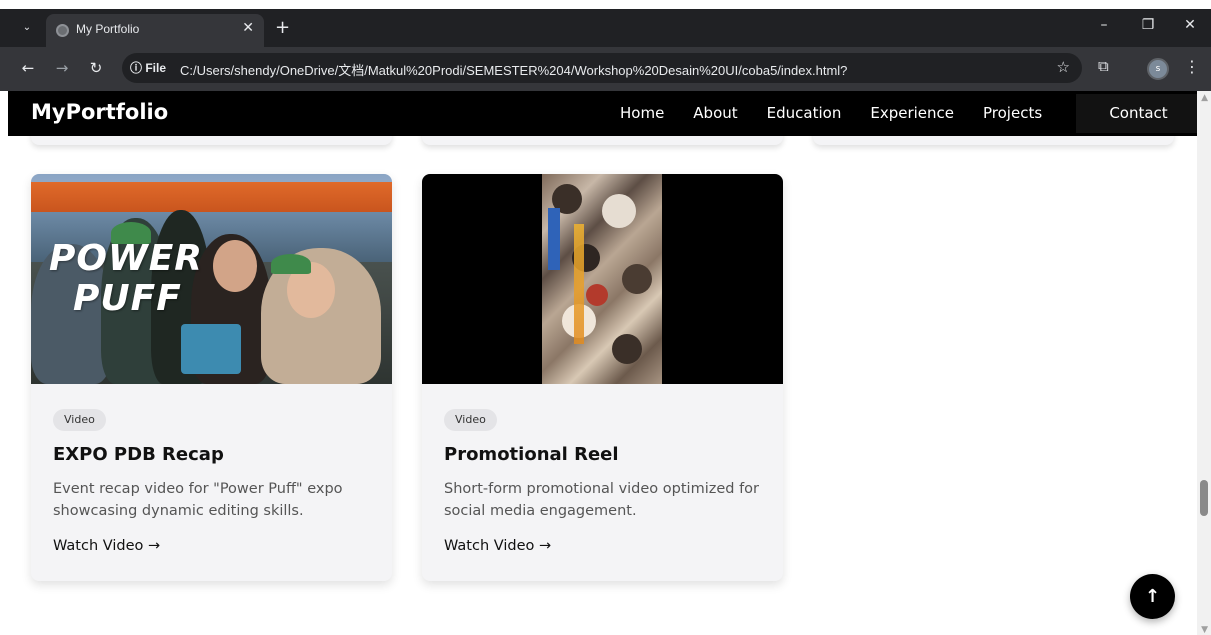 The image size is (1211, 635). What do you see at coordinates (715, 113) in the screenshot?
I see `nav-about: About` at bounding box center [715, 113].